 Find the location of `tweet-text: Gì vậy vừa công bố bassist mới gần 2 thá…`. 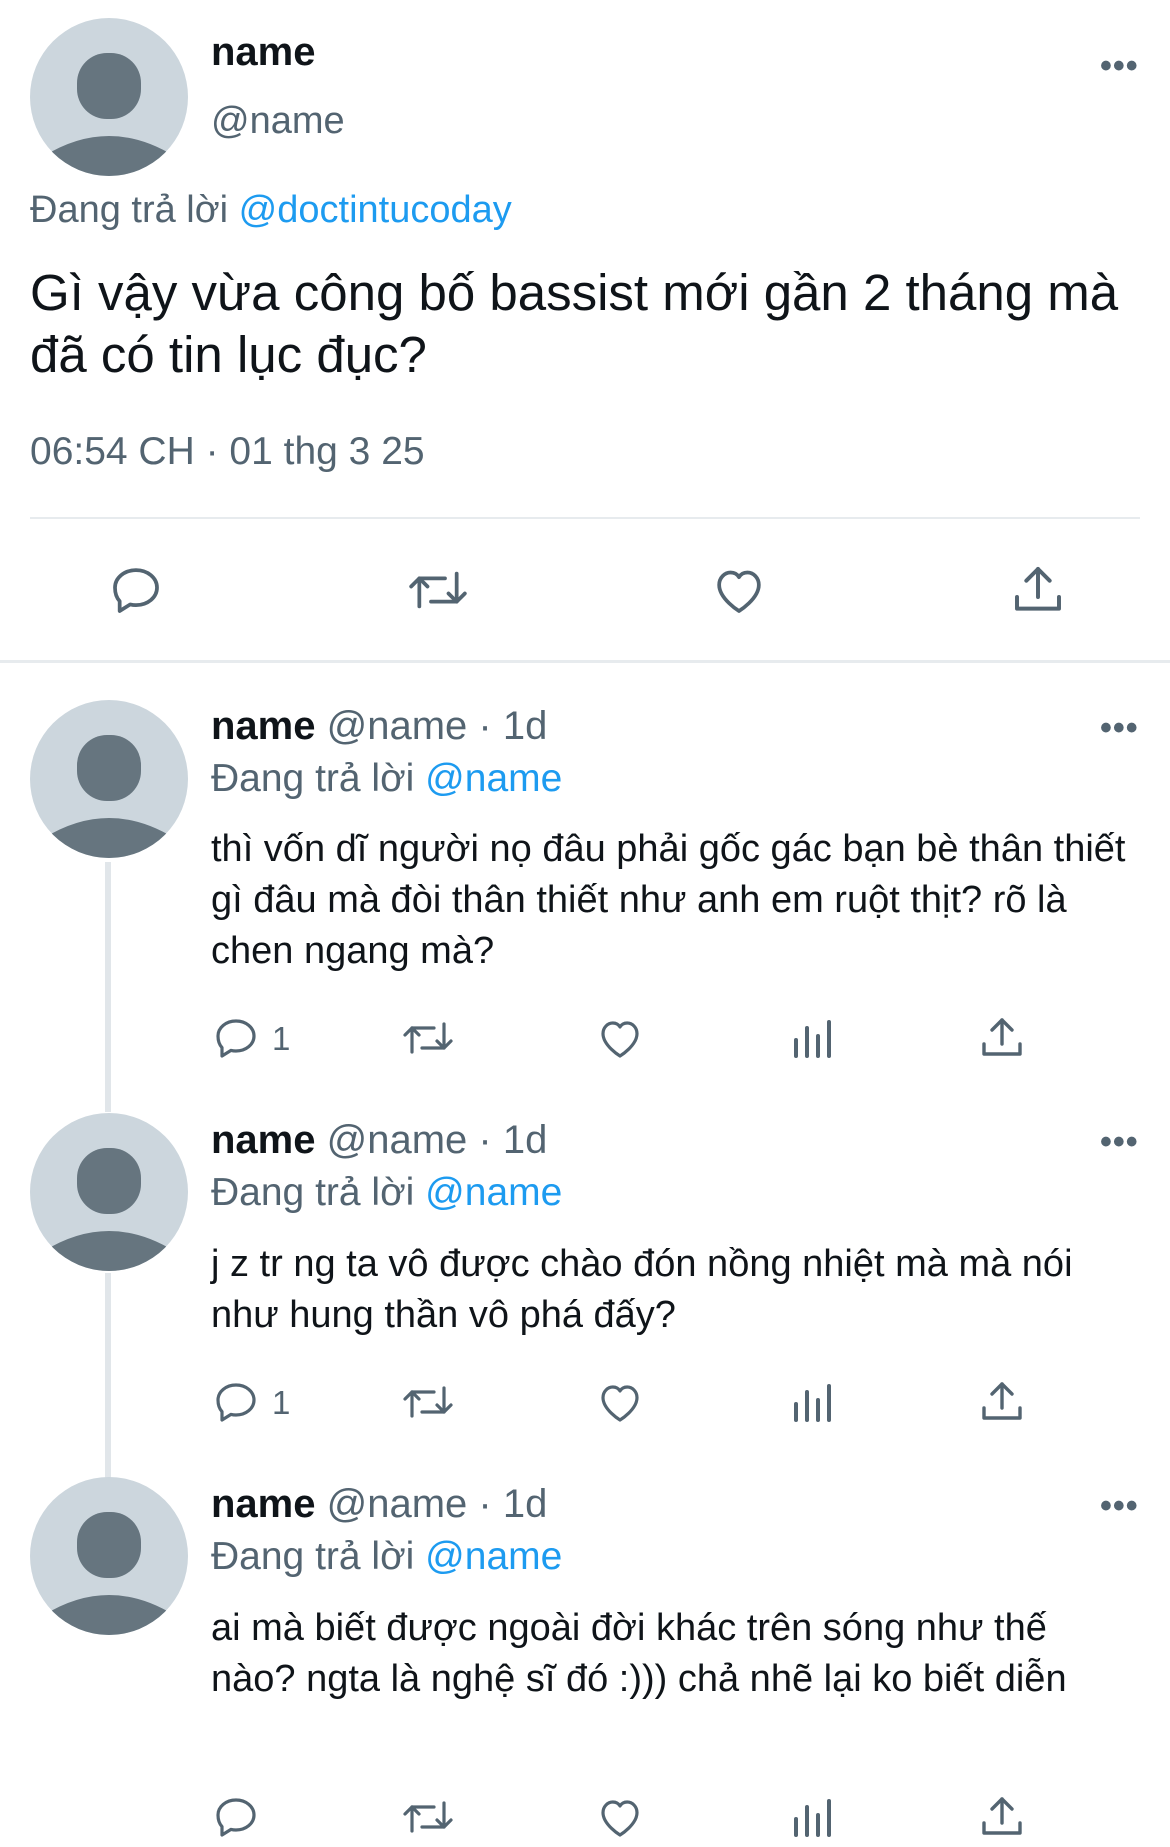

tweet-text: Gì vậy vừa công bố bassist mới gần 2 thá… is located at coordinates (574, 323).